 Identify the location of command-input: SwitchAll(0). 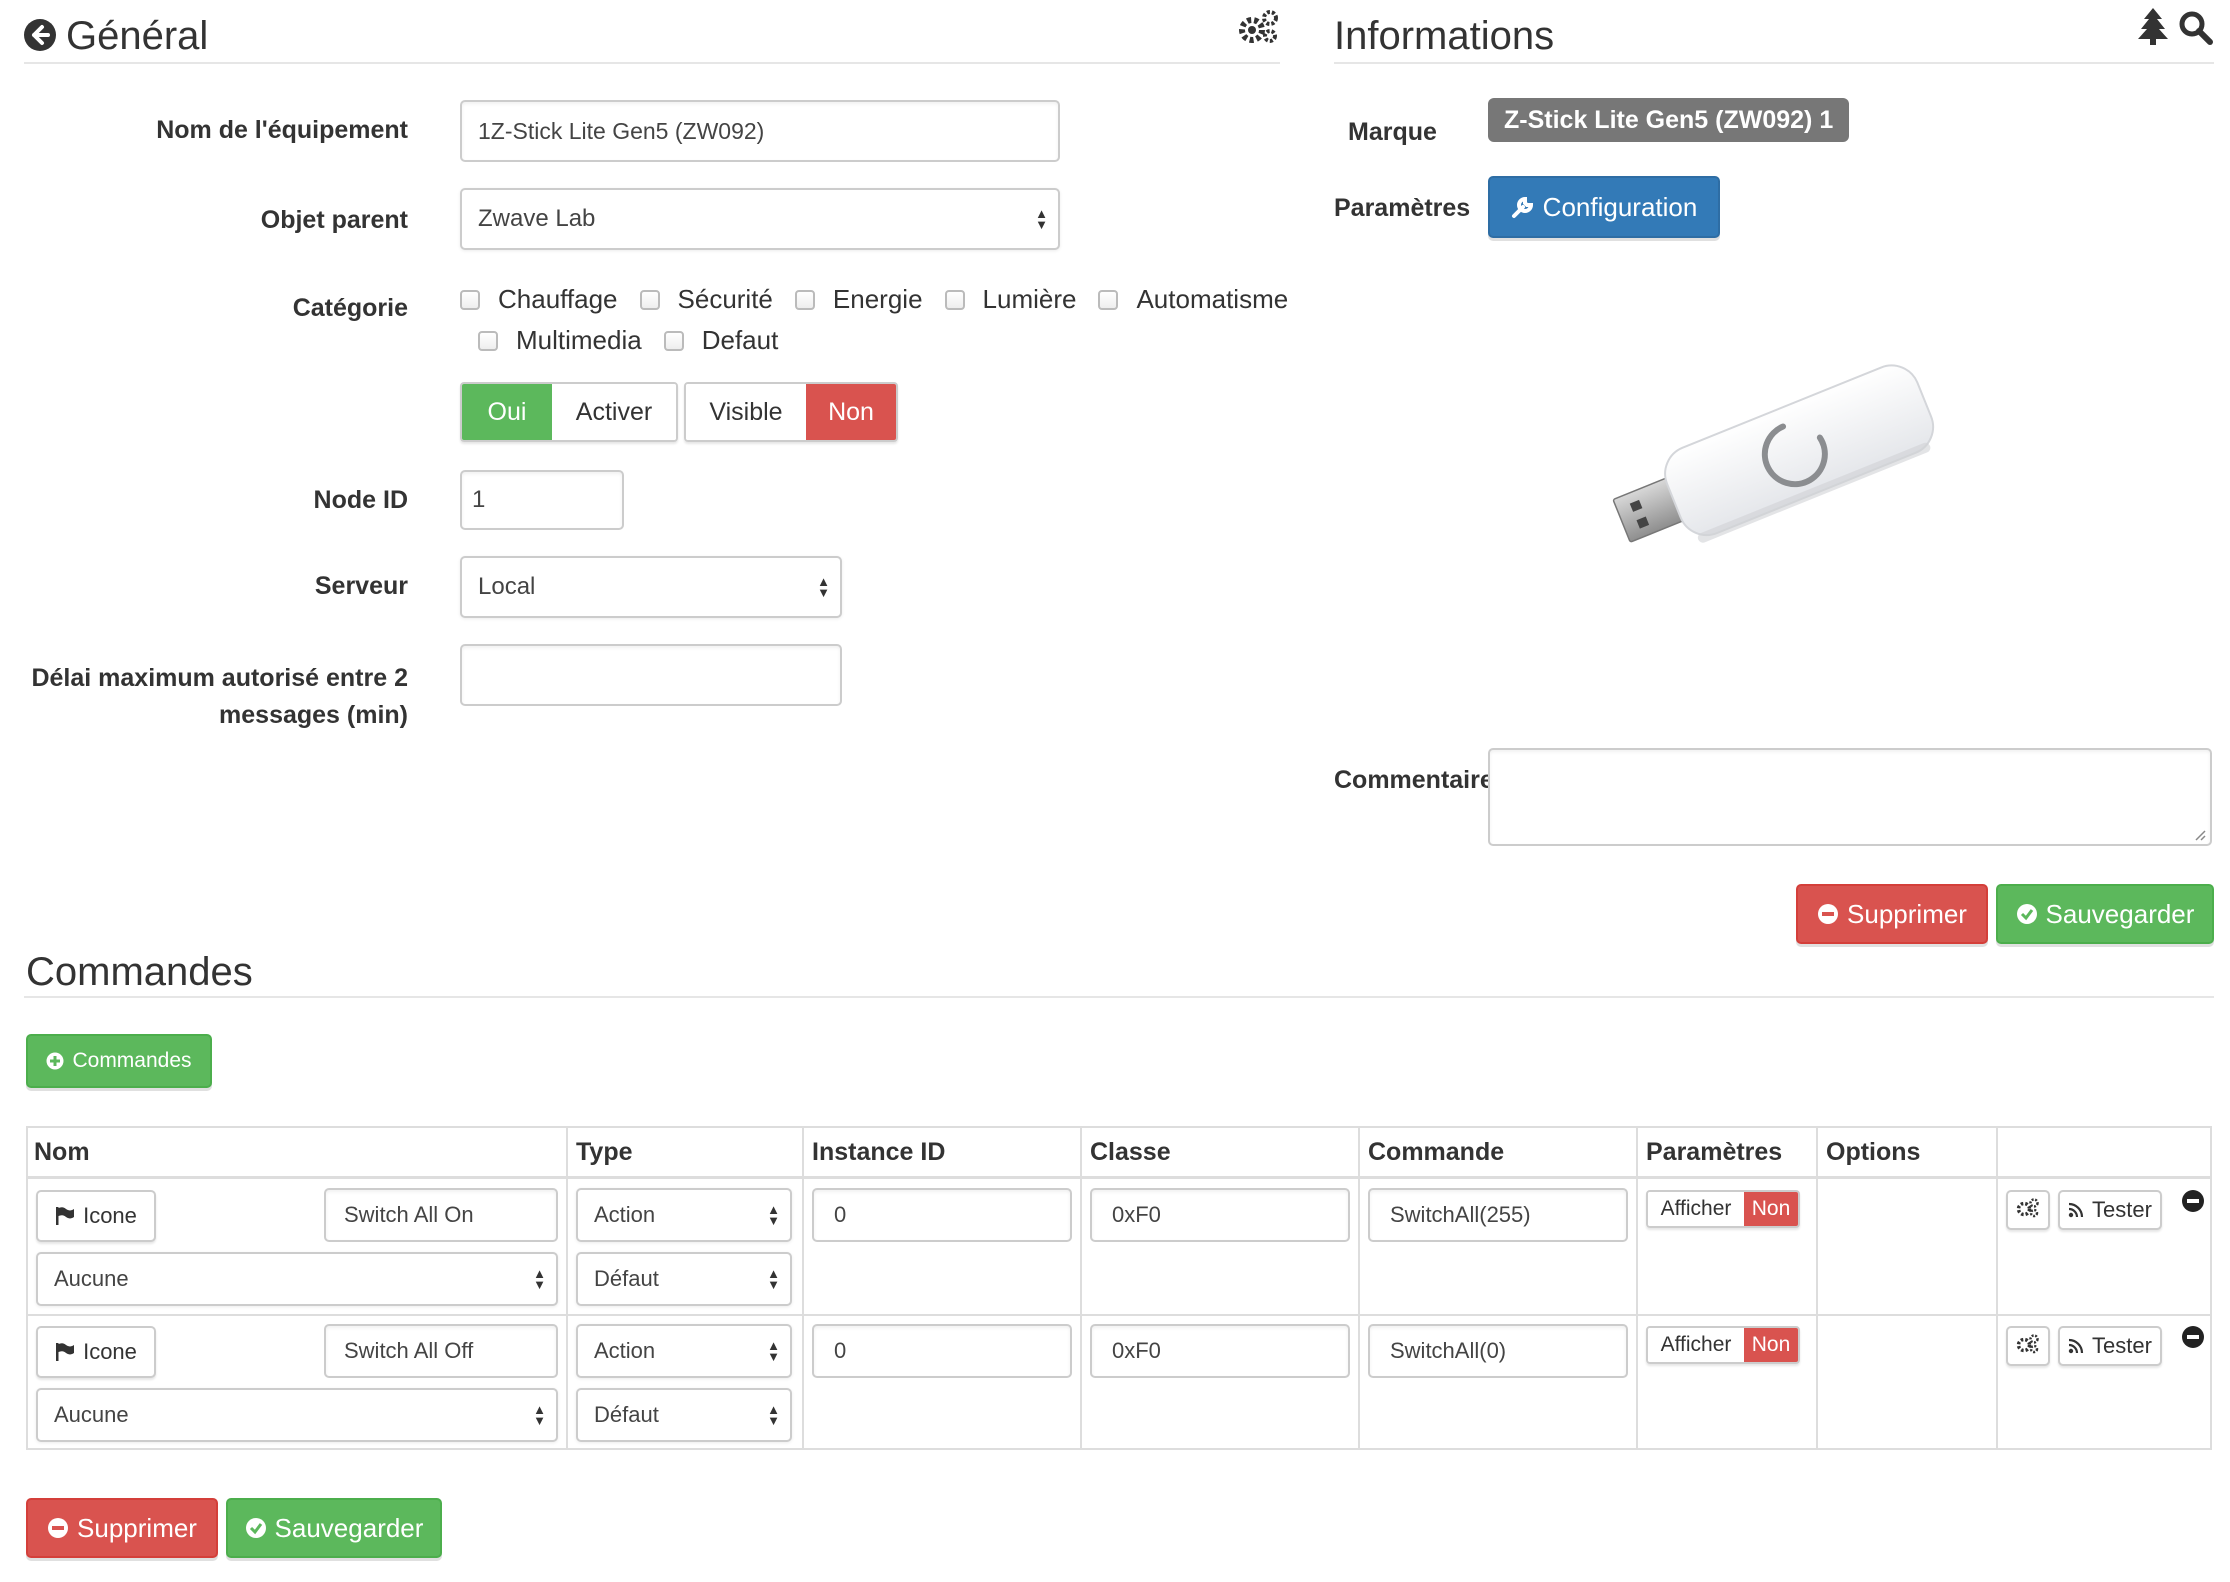
(1498, 1351).